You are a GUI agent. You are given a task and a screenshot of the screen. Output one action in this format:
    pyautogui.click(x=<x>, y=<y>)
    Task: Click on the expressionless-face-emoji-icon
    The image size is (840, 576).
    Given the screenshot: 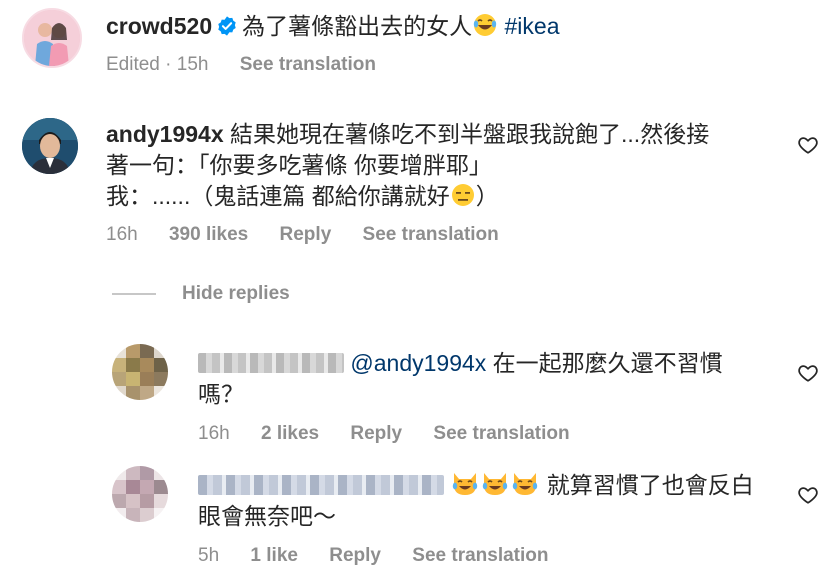 What is the action you would take?
    pyautogui.click(x=462, y=195)
    